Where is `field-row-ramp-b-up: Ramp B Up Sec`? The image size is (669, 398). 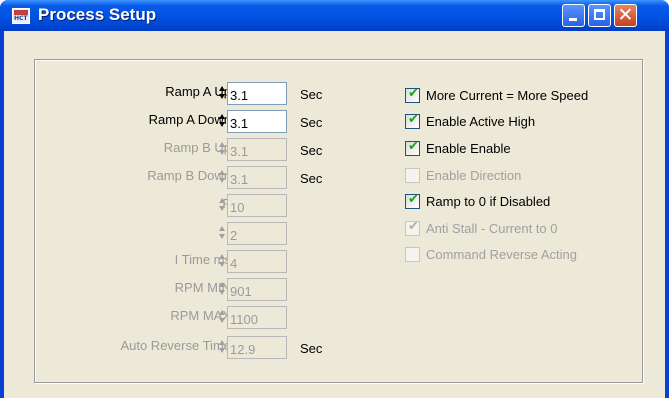 field-row-ramp-b-up: Ramp B Up Sec is located at coordinates (185, 149).